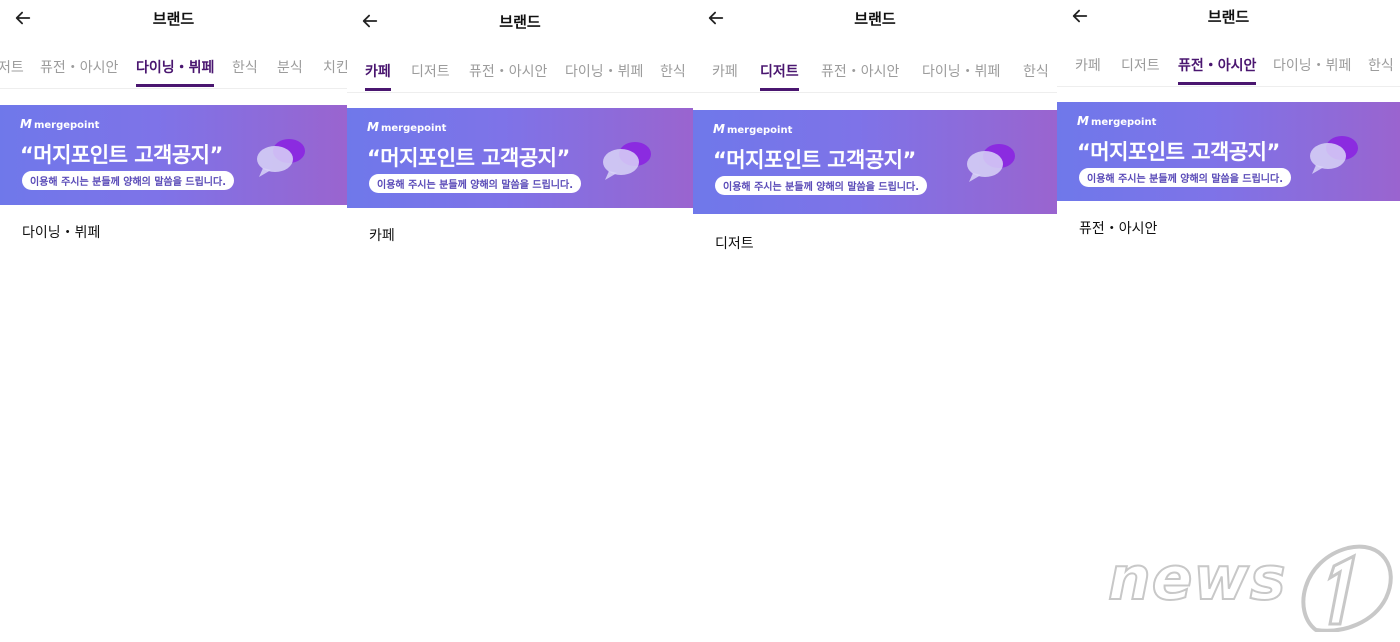  Describe the element at coordinates (1197, 579) in the screenshot. I see `watermark-text: news` at that location.